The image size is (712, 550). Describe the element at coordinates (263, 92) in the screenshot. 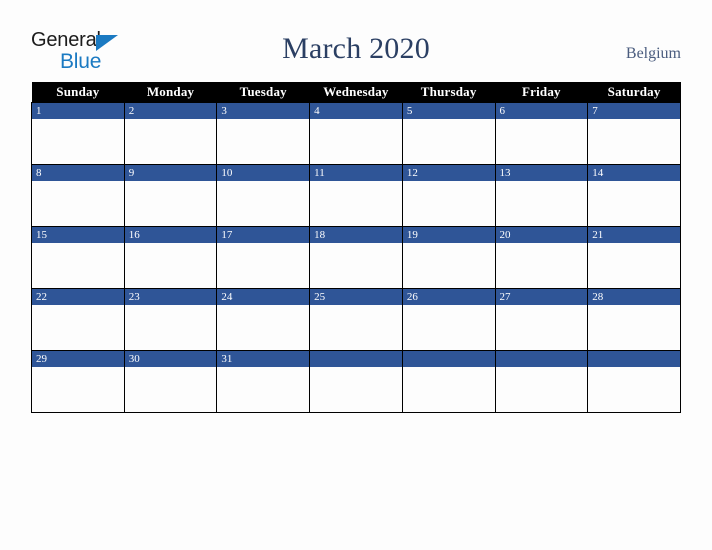

I see `weekday-header-tuesday: Tuesday` at that location.